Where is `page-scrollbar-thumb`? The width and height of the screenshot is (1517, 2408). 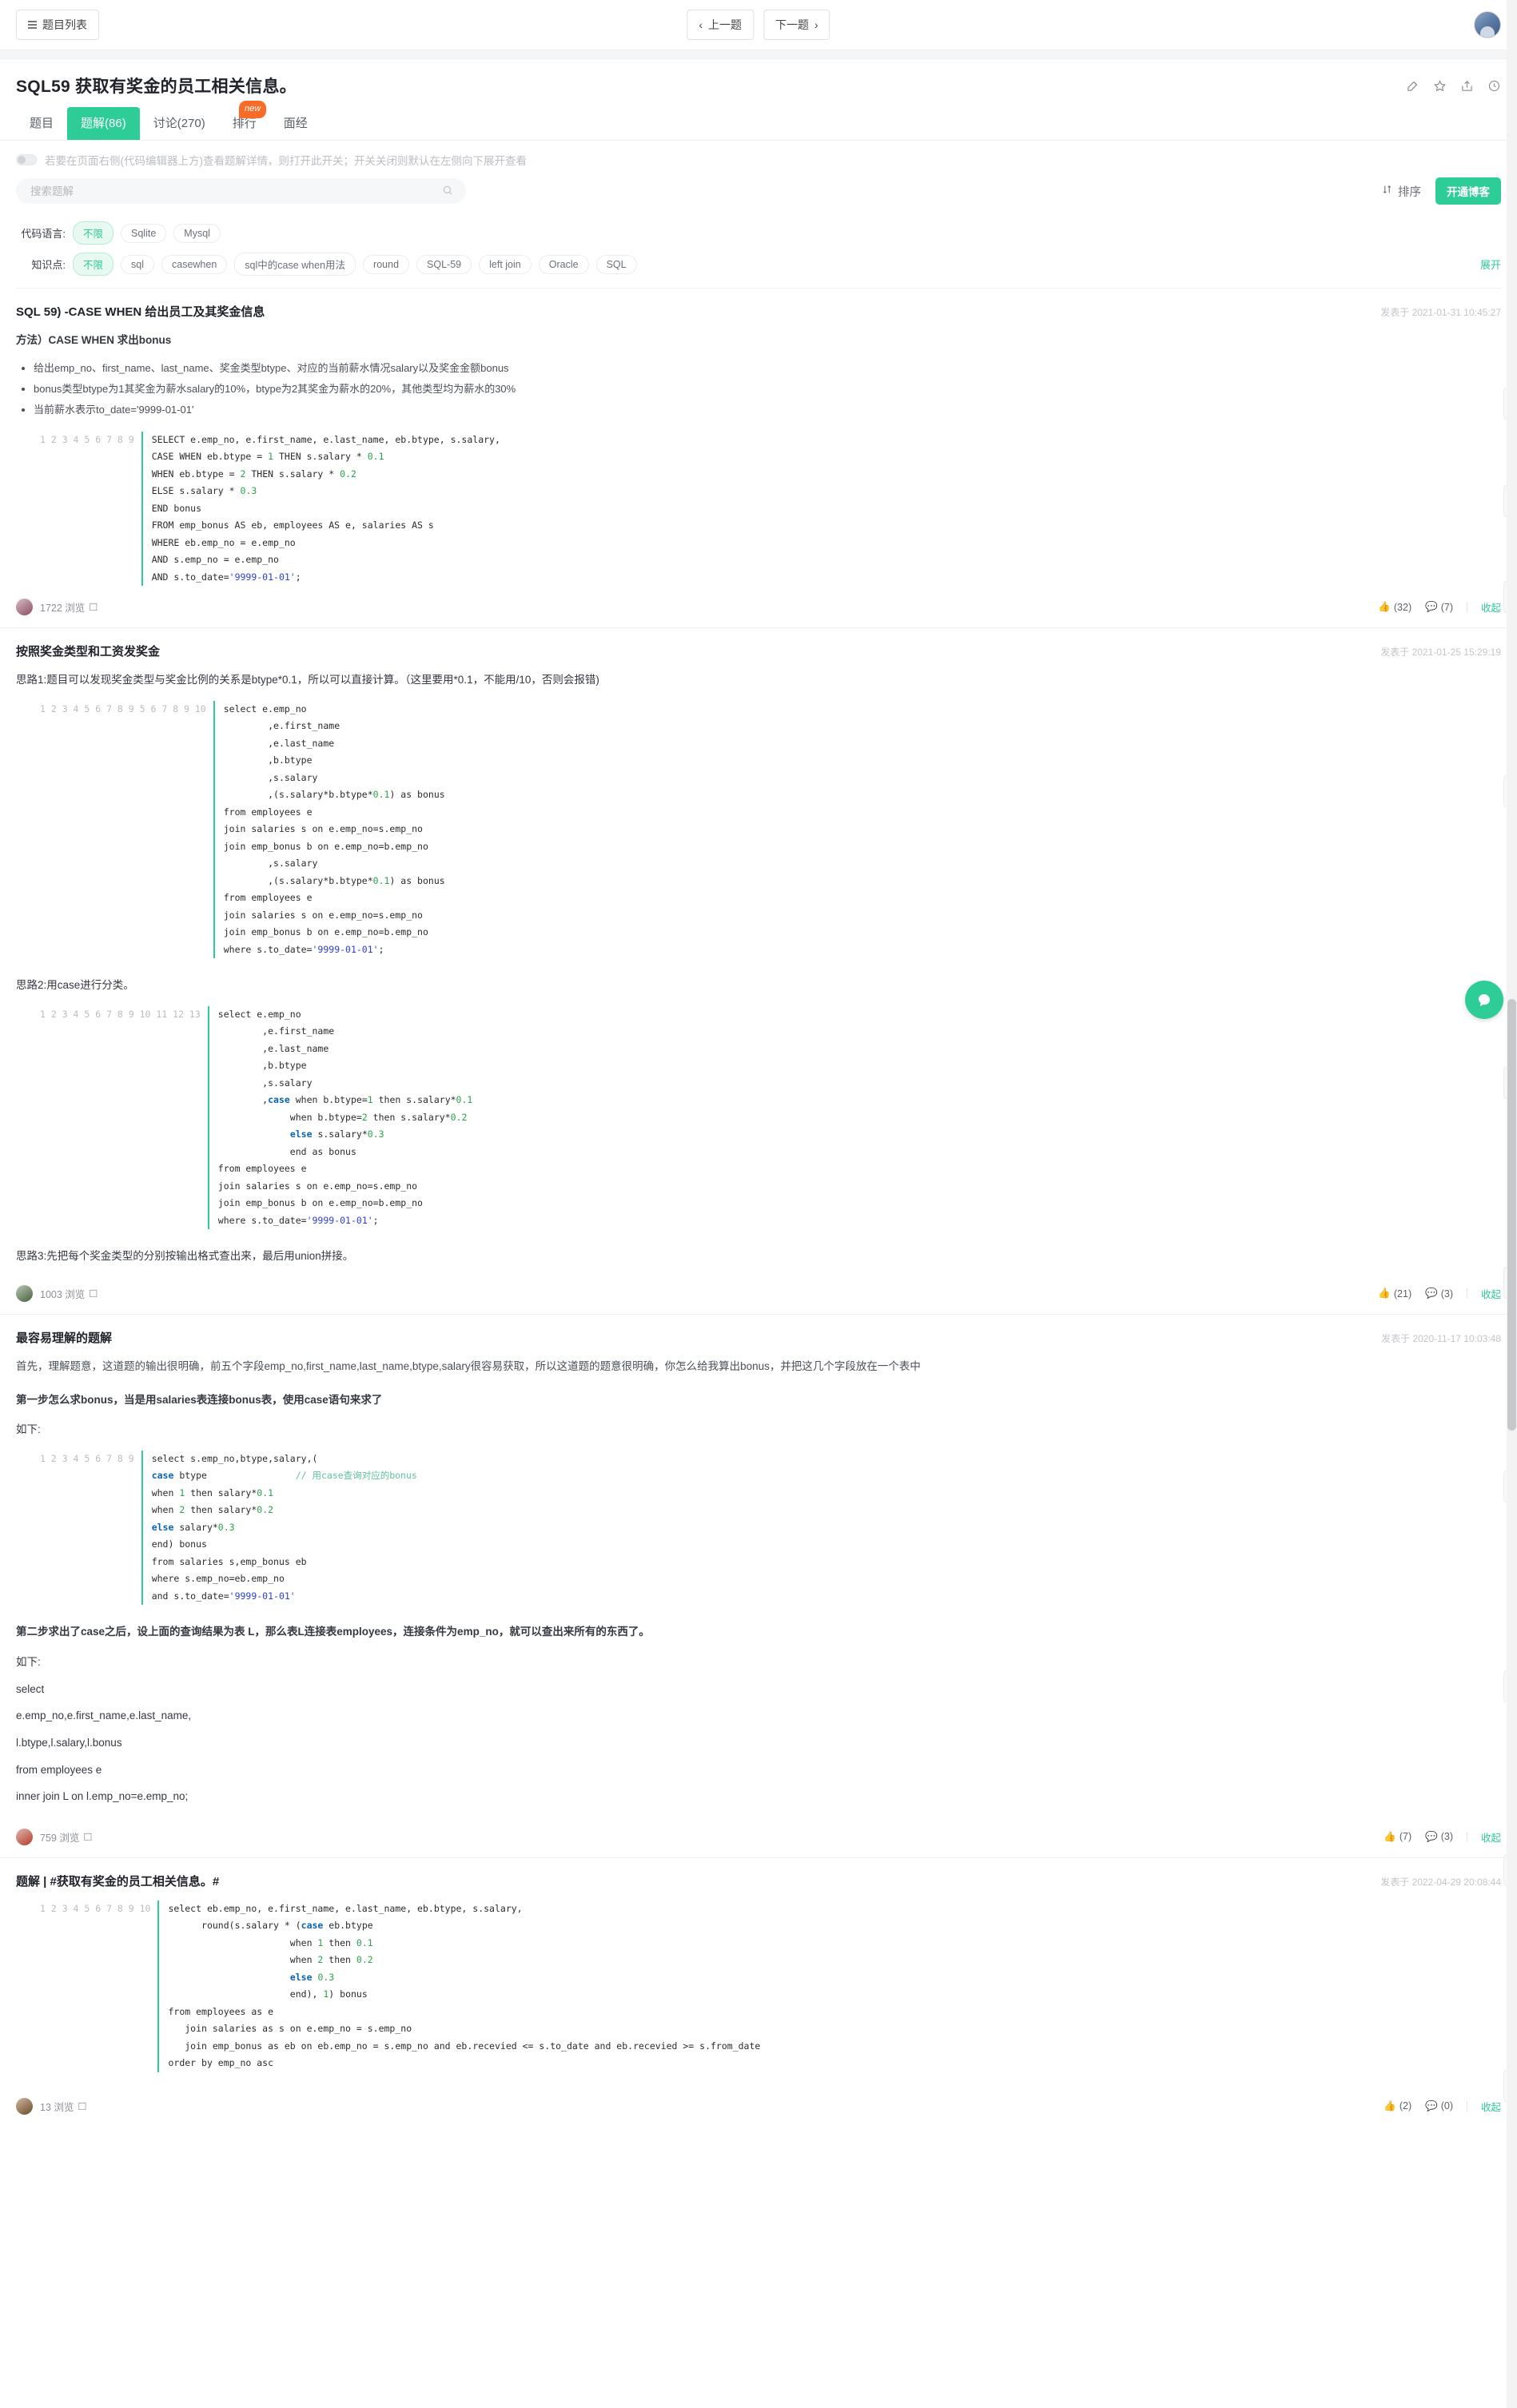 page-scrollbar-thumb is located at coordinates (1511, 1215).